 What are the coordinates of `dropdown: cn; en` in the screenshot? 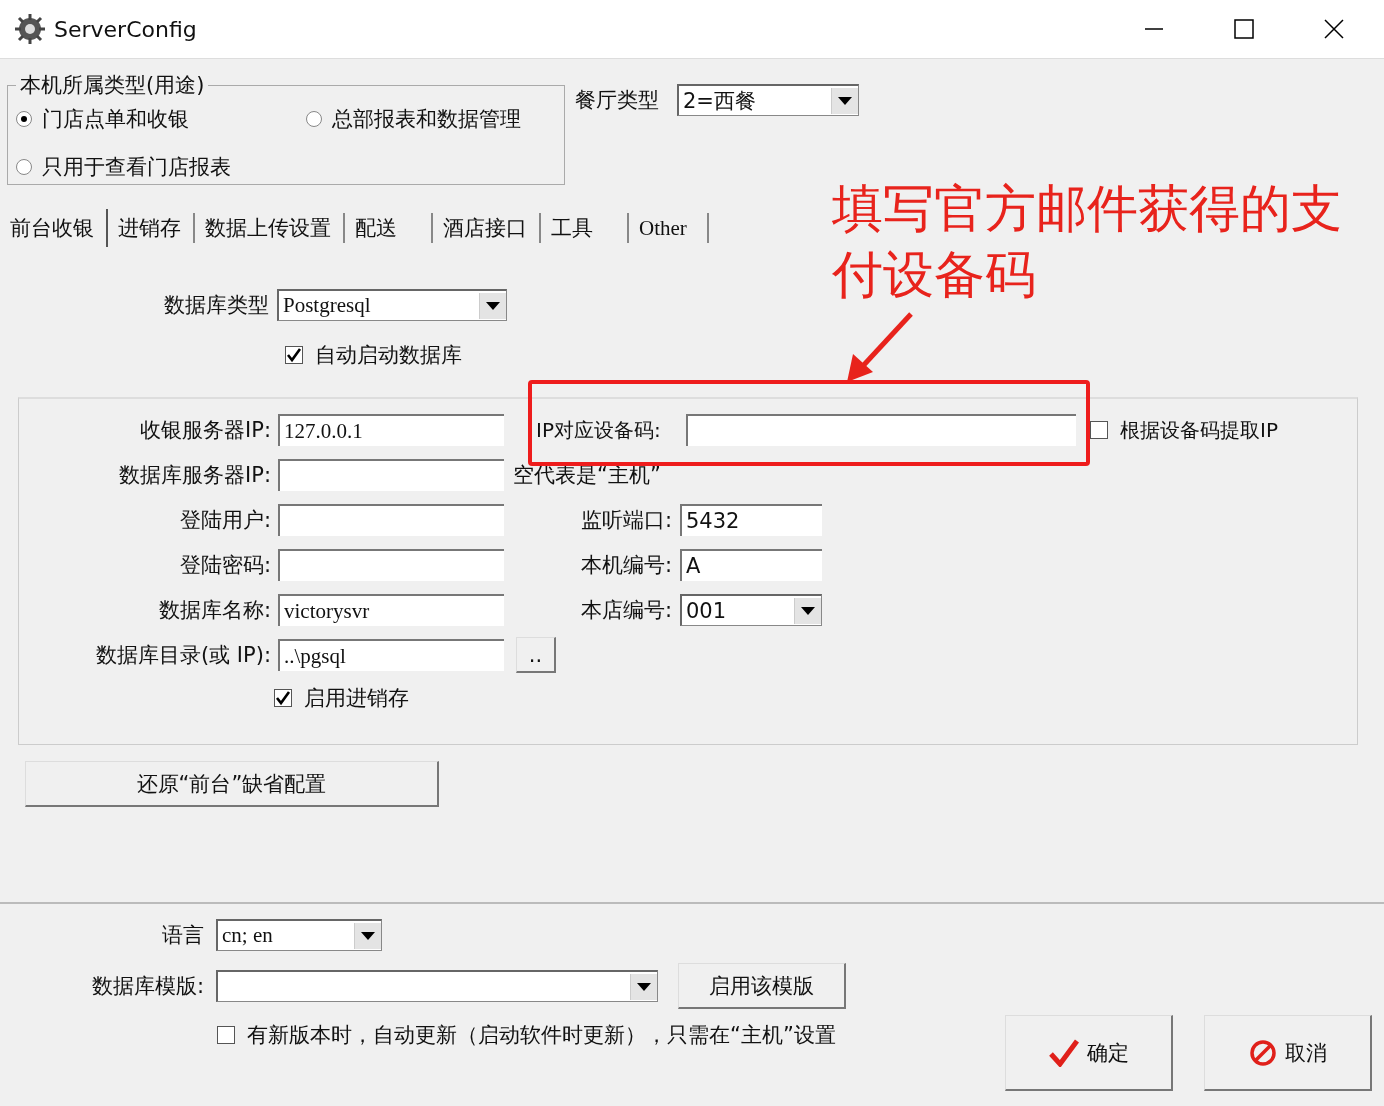 It's located at (299, 935).